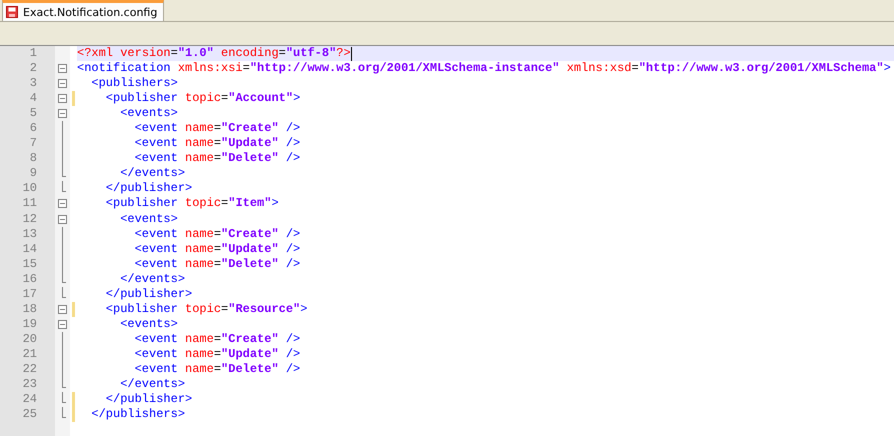  I want to click on code-line: <publishers>, so click(134, 84).